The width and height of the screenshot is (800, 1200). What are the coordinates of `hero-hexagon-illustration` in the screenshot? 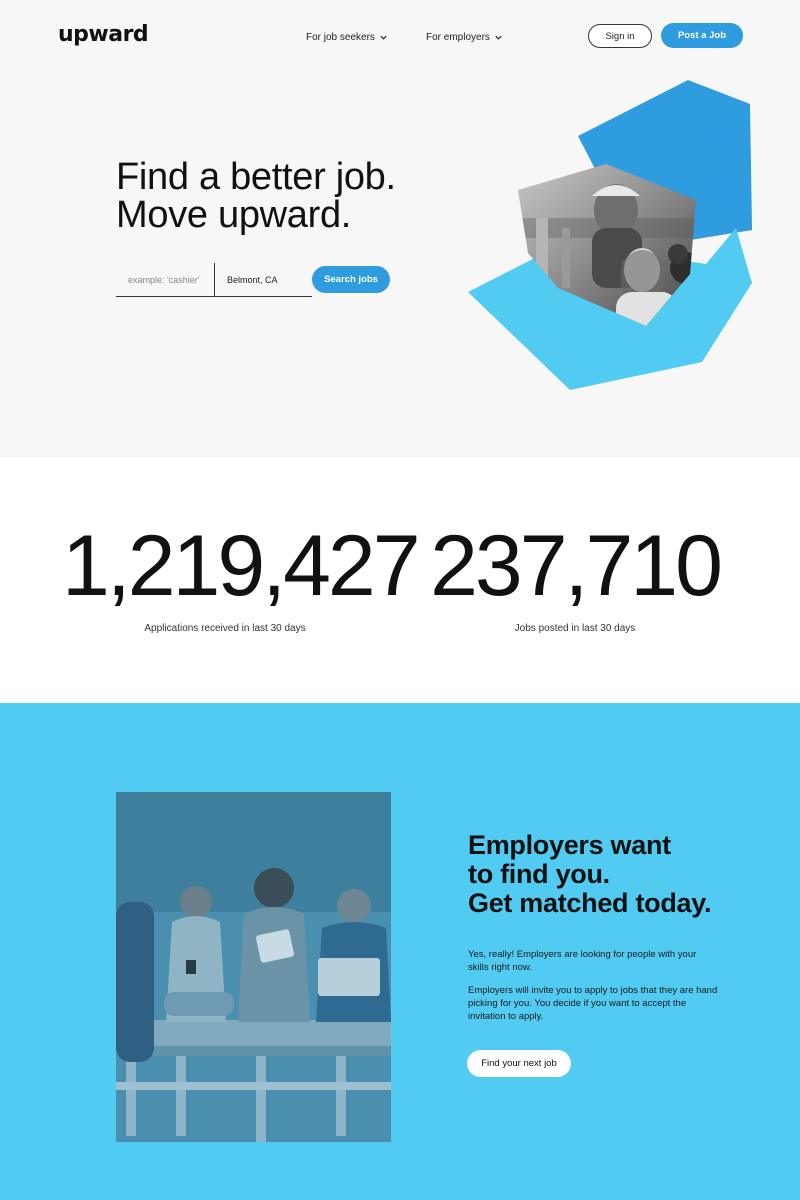 It's located at (610, 235).